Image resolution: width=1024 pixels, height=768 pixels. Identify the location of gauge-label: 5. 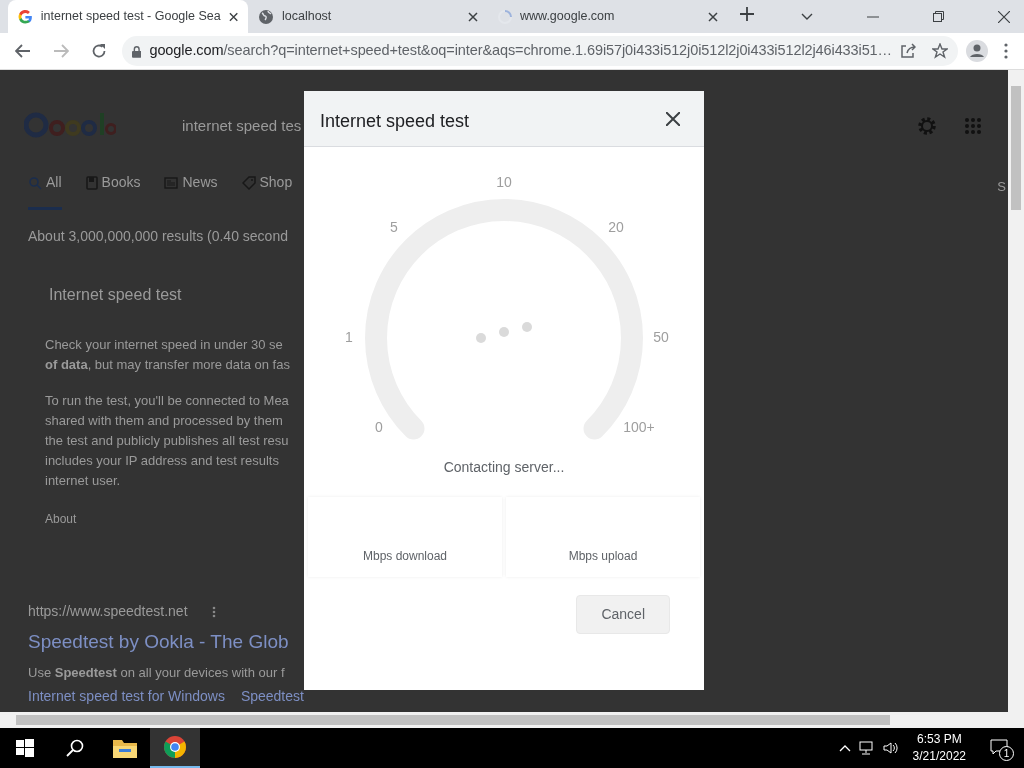
(394, 227).